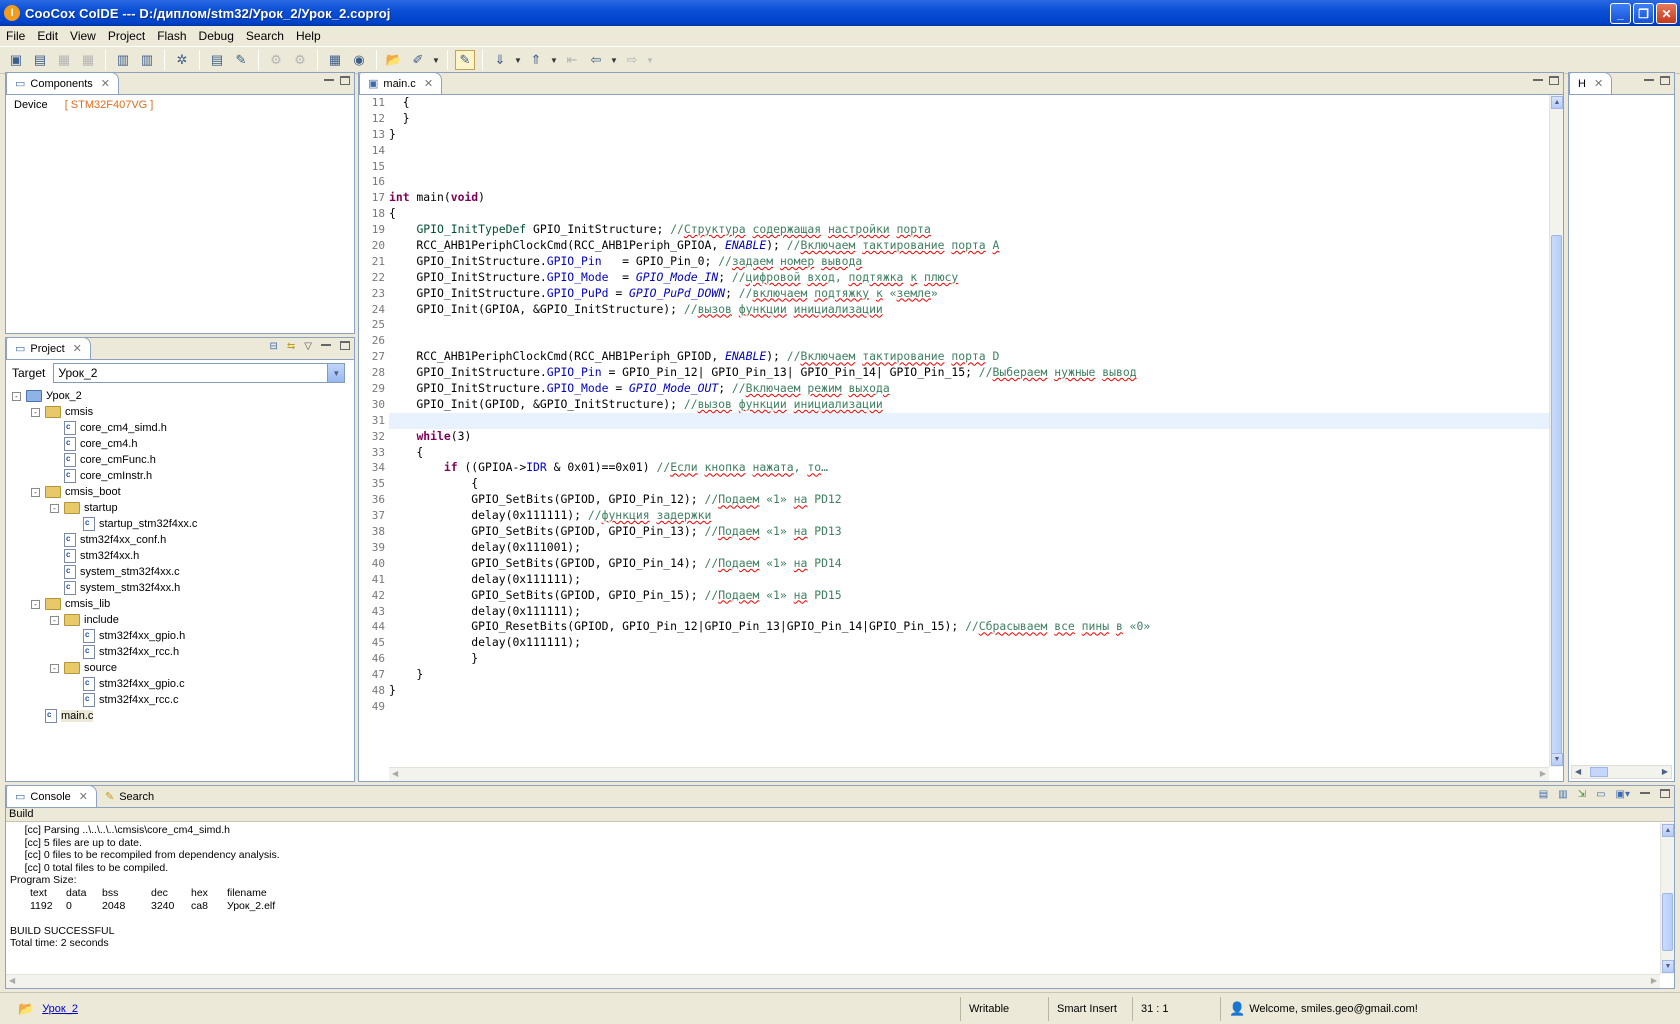  Describe the element at coordinates (1582, 794) in the screenshot. I see `pin-console-icon: ⇲` at that location.